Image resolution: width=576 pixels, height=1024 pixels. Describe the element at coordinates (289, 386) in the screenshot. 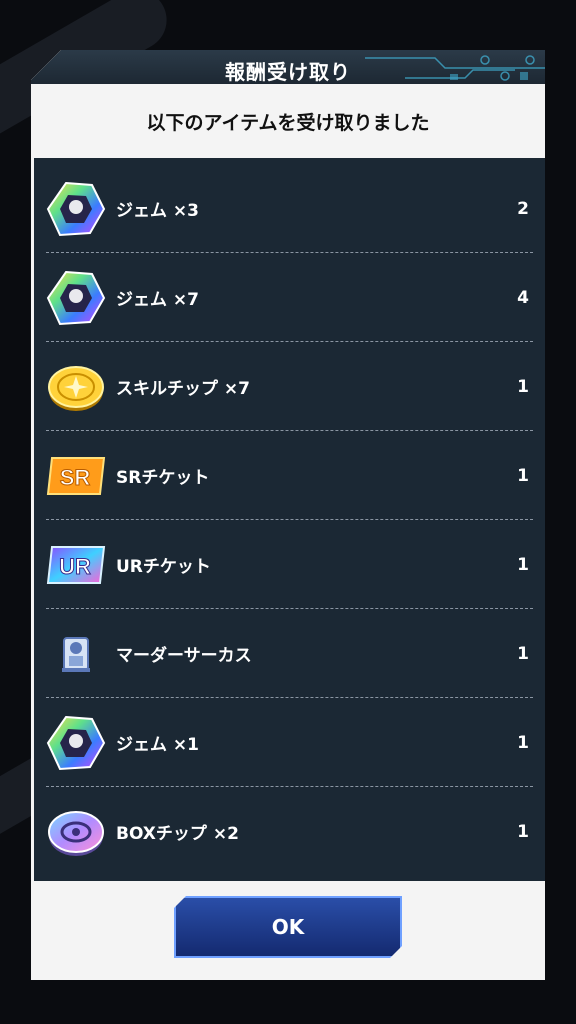

I see `list-item: スキルチップ ×7 1` at that location.